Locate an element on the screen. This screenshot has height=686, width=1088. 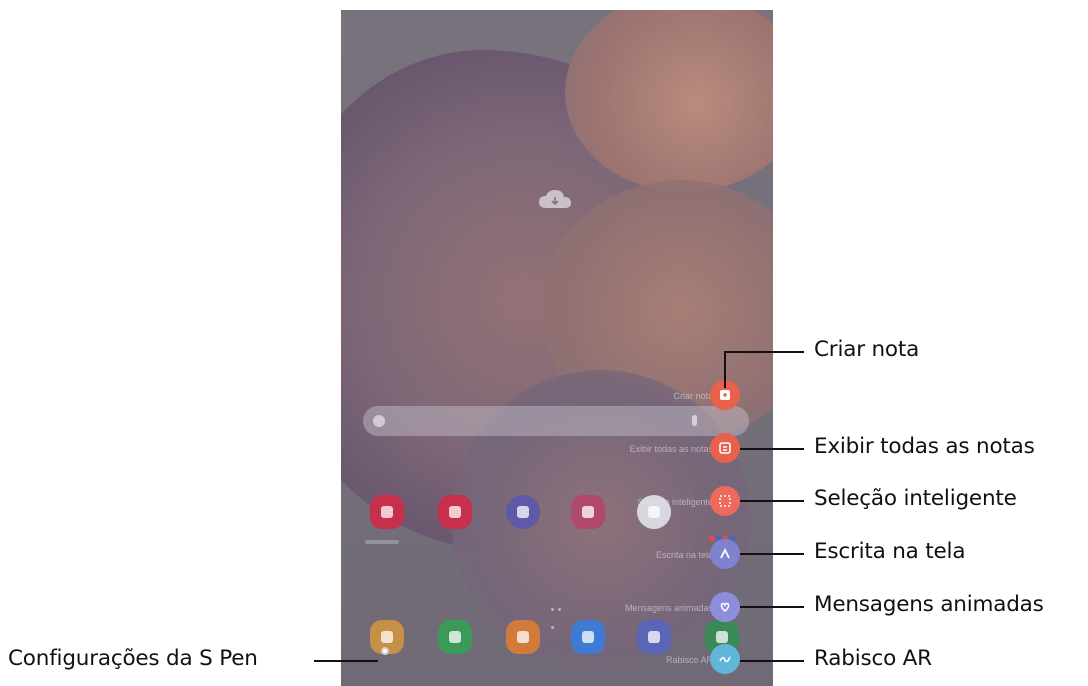
air-item-label: Seleção inteligente is located at coordinates (674, 502).